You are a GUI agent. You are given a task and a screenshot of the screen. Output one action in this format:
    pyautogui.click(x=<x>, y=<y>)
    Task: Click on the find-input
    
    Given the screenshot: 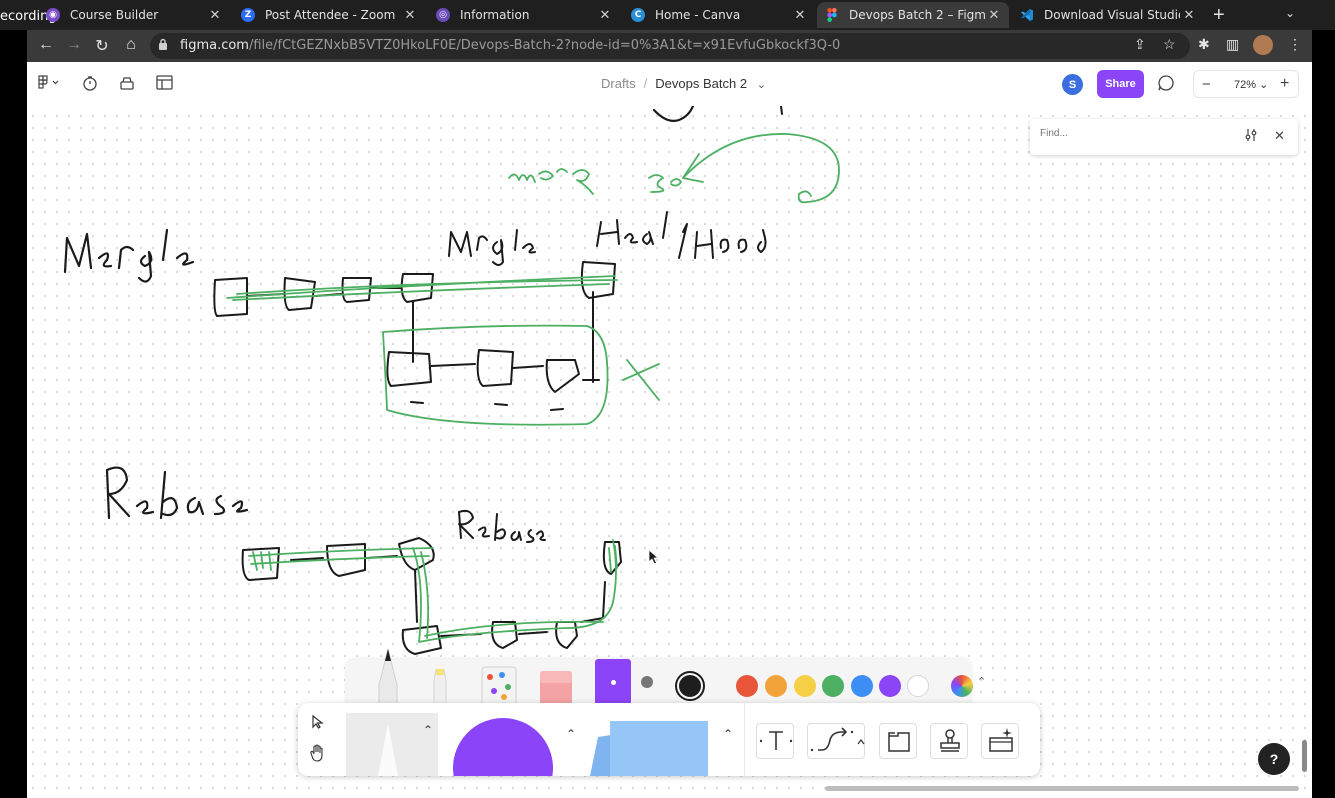 What is the action you would take?
    pyautogui.click(x=1135, y=133)
    